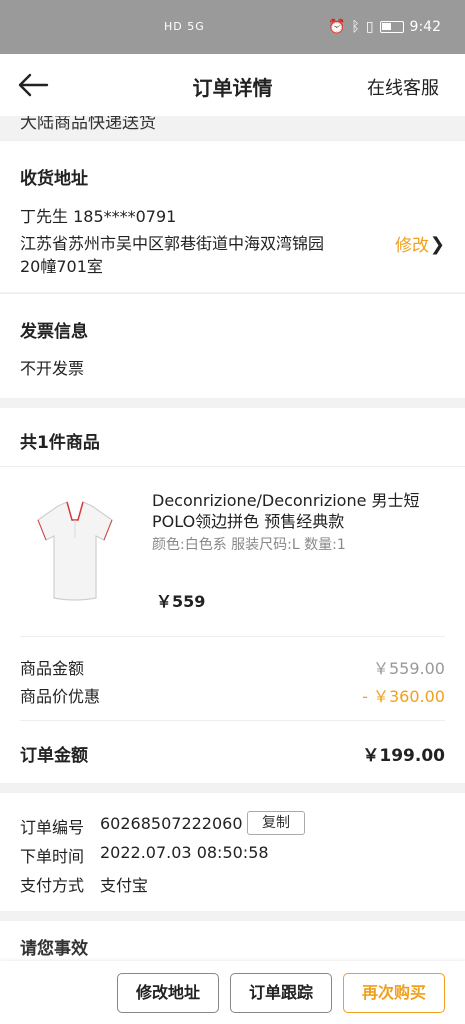 The height and width of the screenshot is (1024, 465). I want to click on recipient-name-phone: 丁先生 185****0791, so click(98, 216).